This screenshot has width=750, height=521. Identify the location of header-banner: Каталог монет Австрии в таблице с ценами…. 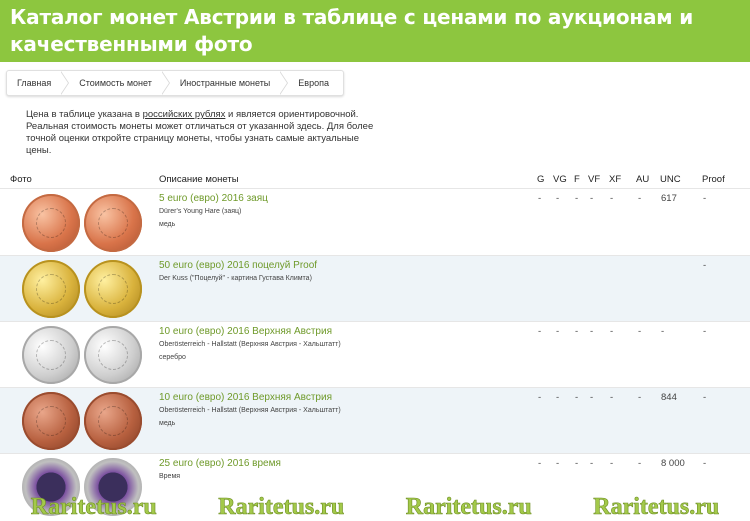
(375, 31).